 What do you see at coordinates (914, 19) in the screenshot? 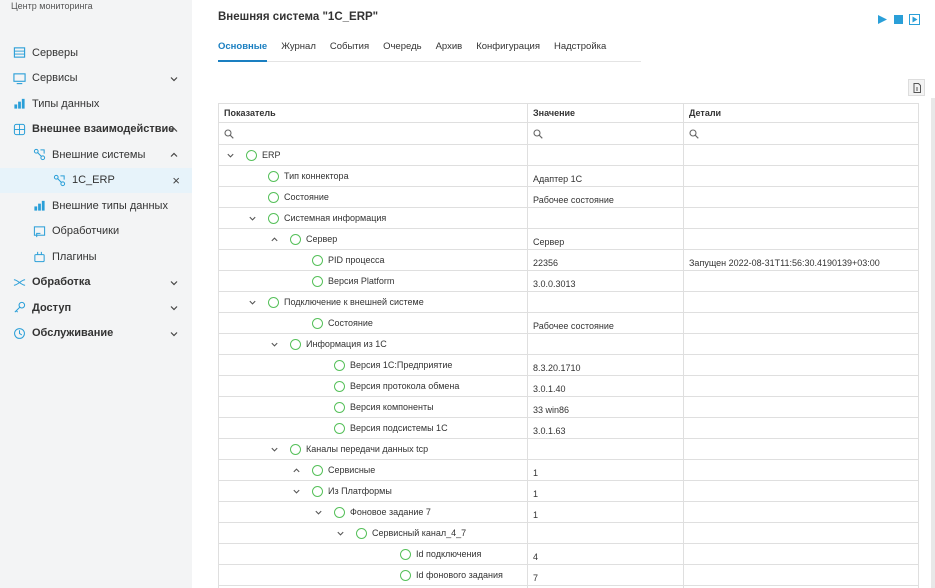
I see `step-icon` at bounding box center [914, 19].